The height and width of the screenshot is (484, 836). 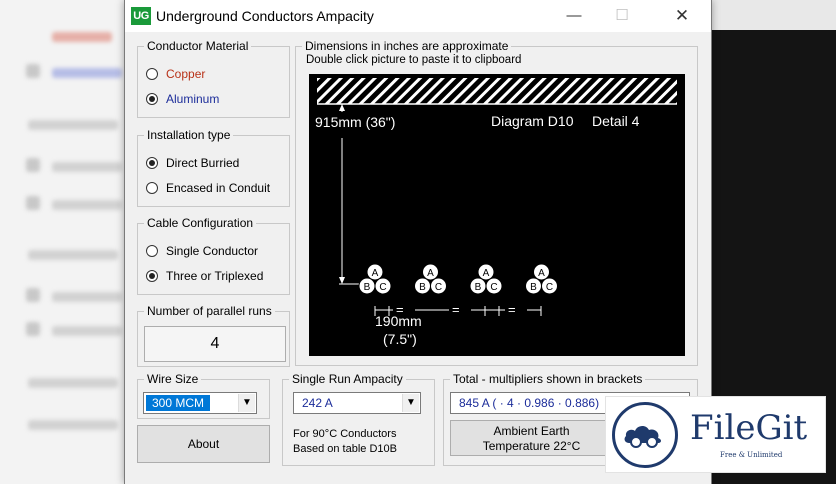 What do you see at coordinates (189, 135) in the screenshot?
I see `installation-type-legend: Installation type` at bounding box center [189, 135].